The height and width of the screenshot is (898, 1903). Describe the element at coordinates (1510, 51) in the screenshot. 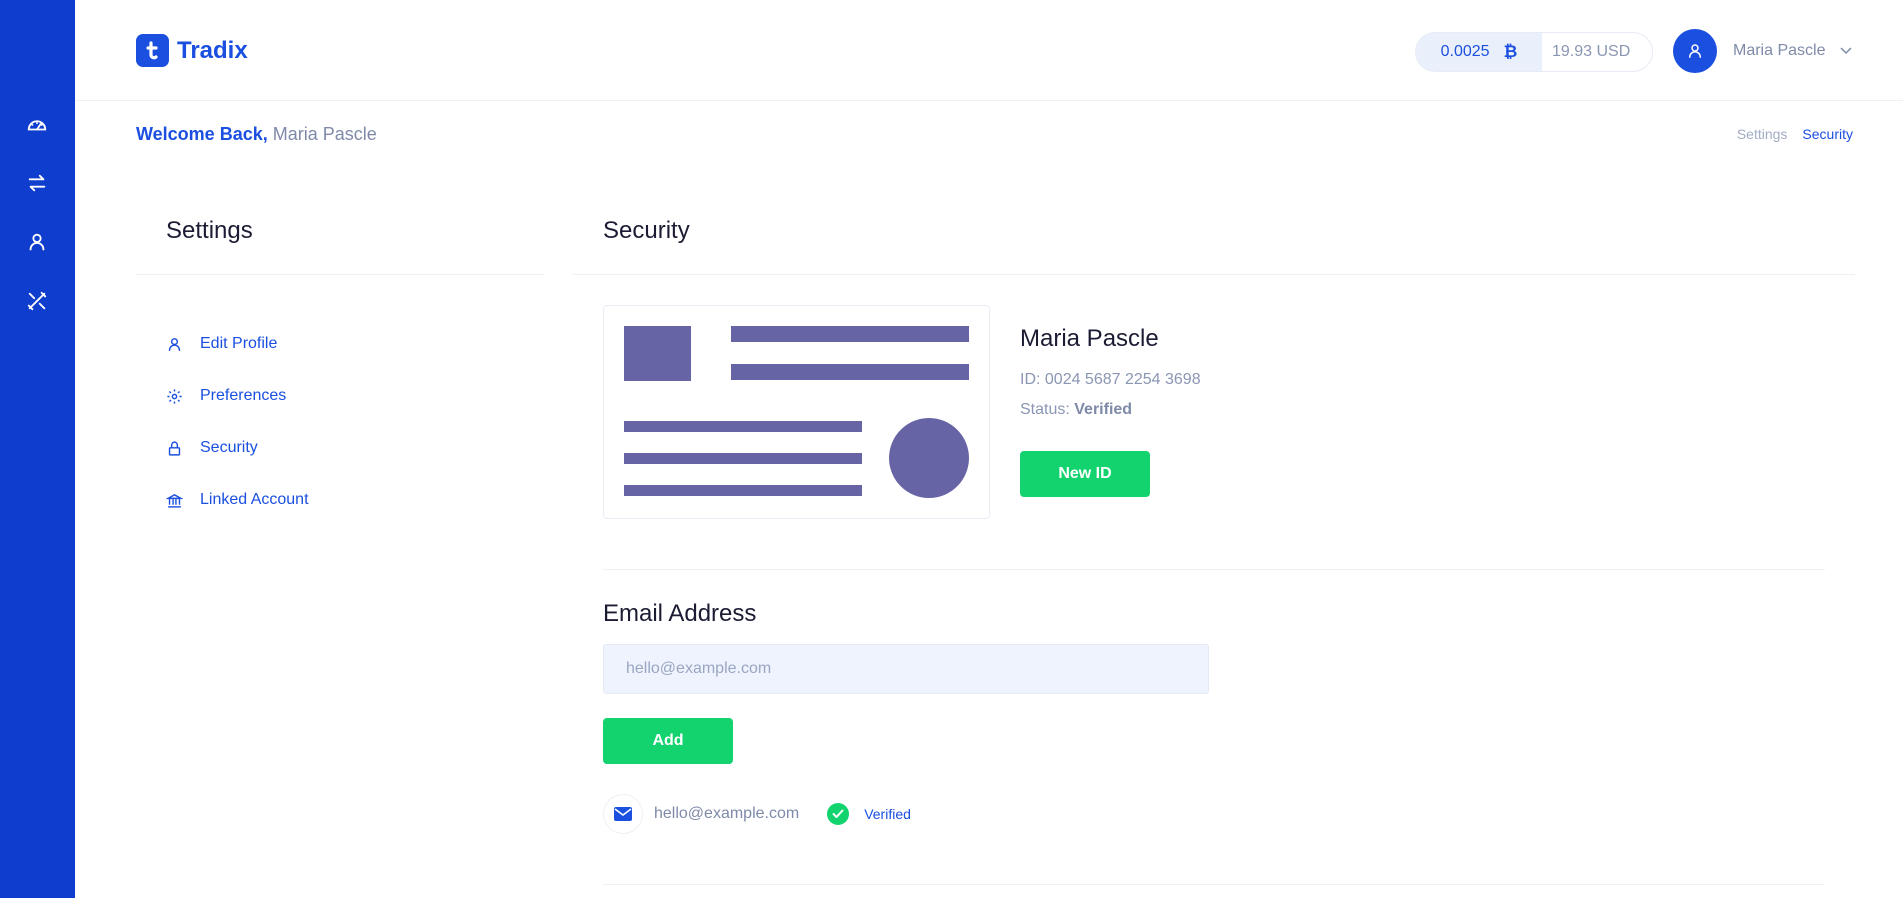

I see `bitcoin-icon: ₿` at that location.